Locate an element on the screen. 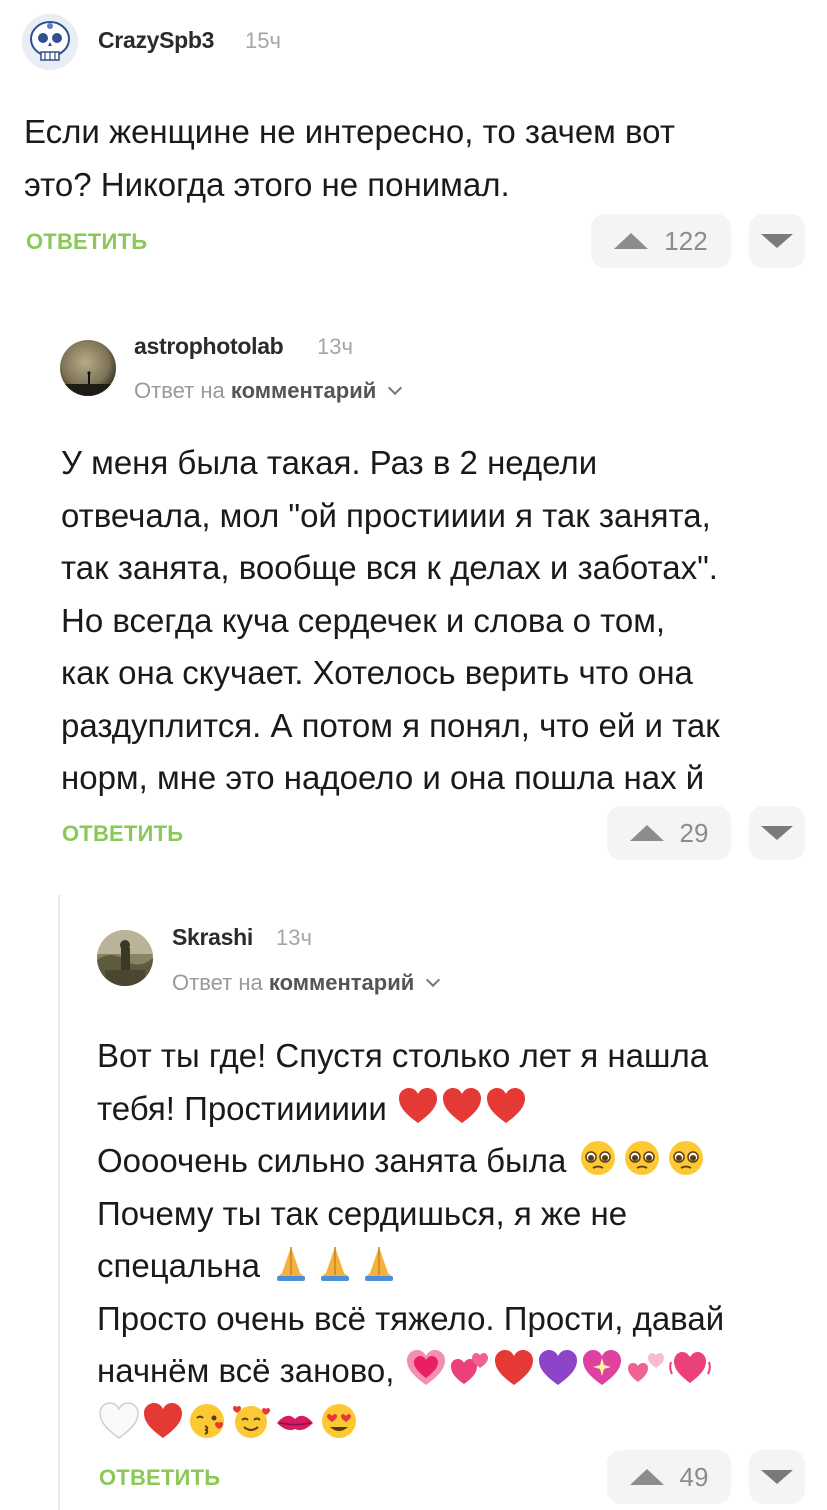 This screenshot has height=1510, width=827. comment-line: спецальна is located at coordinates (410, 1266).